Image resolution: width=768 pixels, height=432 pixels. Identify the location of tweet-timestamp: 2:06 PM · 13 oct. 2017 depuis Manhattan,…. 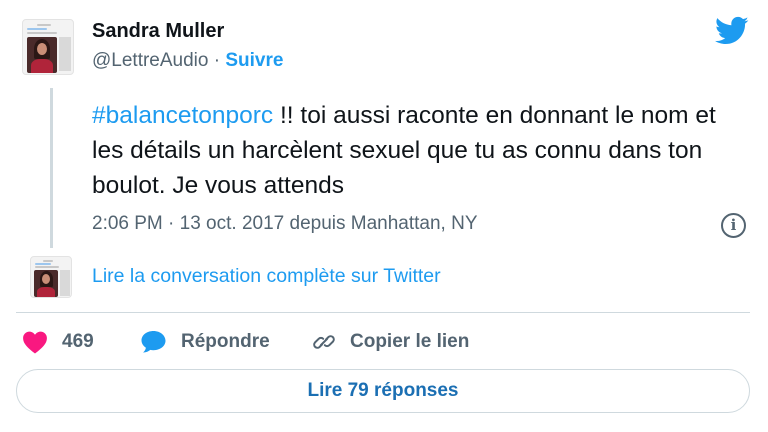
(285, 224).